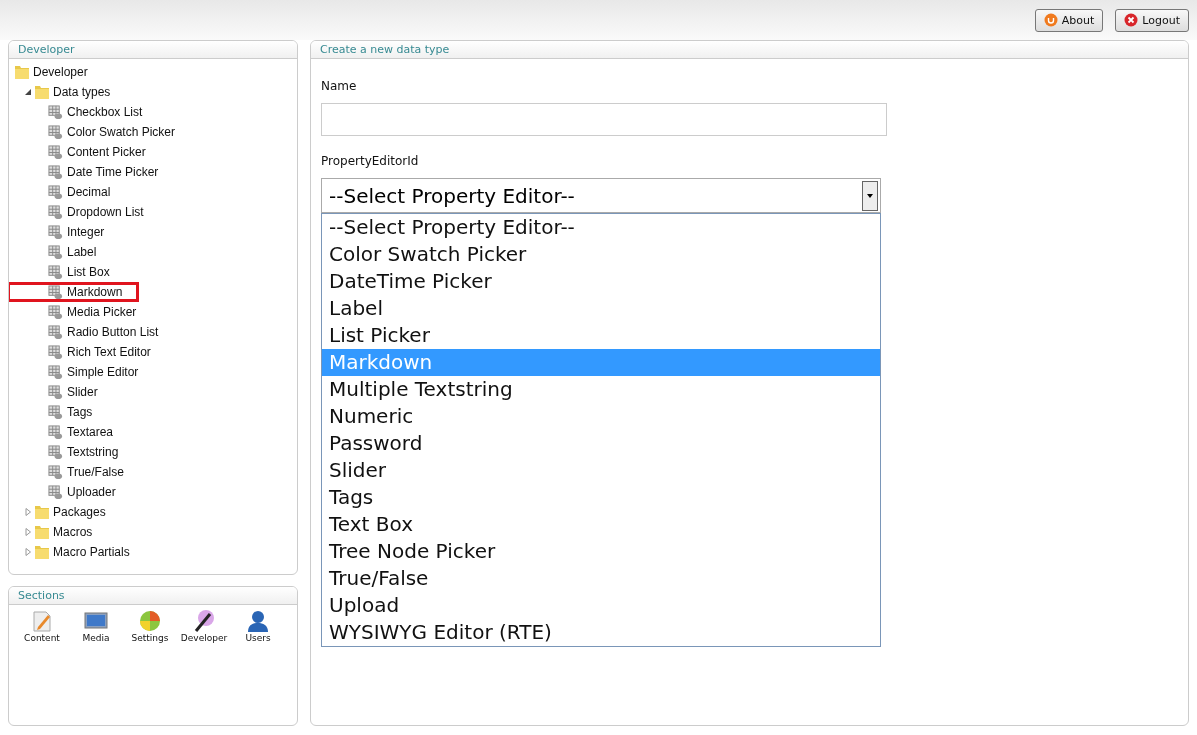 Image resolution: width=1197 pixels, height=735 pixels. I want to click on dropdown-option: Tags, so click(601, 497).